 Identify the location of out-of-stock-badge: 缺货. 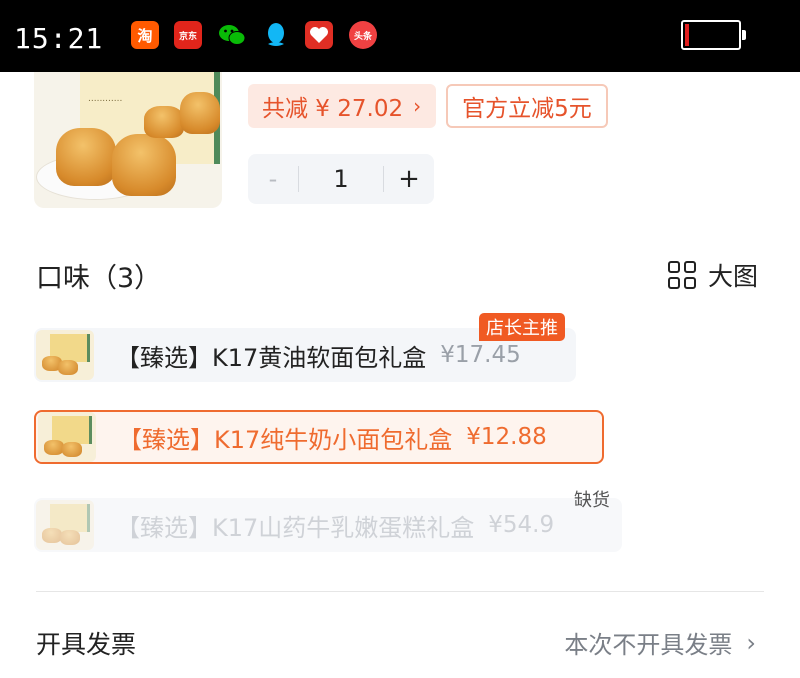
(592, 500).